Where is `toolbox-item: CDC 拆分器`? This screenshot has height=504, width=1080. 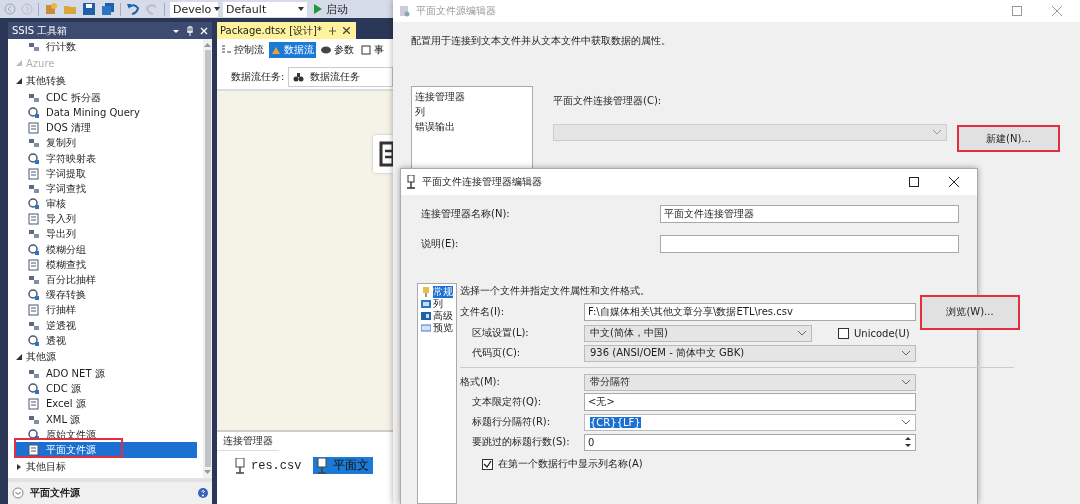
toolbox-item: CDC 拆分器 is located at coordinates (105, 98).